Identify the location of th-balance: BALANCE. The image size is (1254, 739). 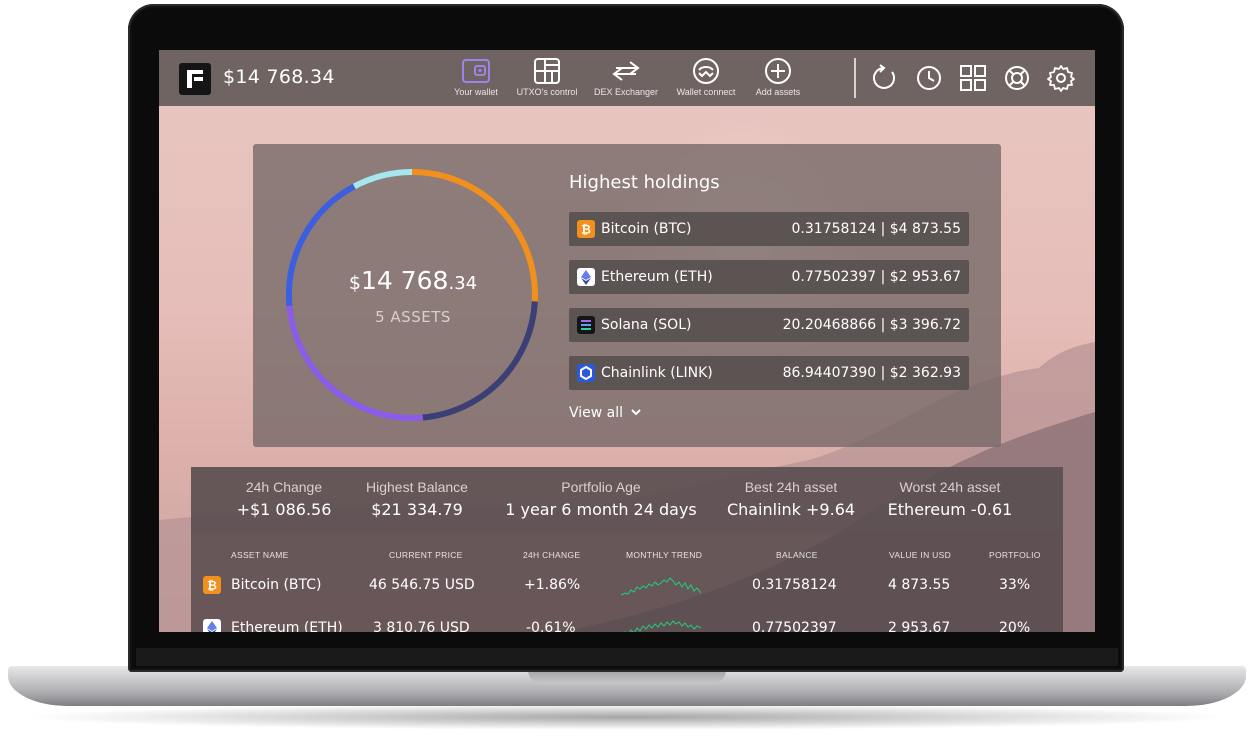
(797, 555).